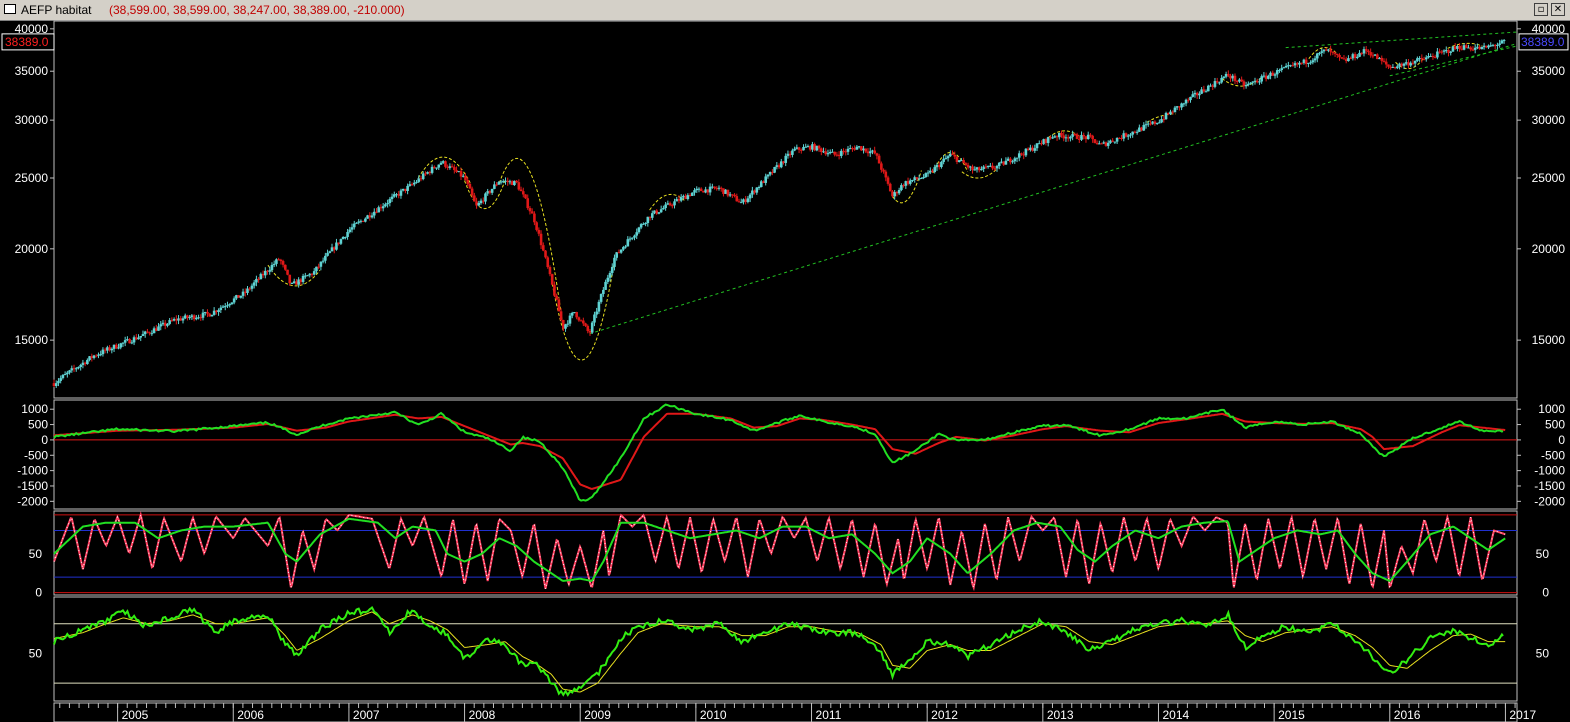 This screenshot has width=1570, height=722. I want to click on close-button: ✕, so click(1558, 9).